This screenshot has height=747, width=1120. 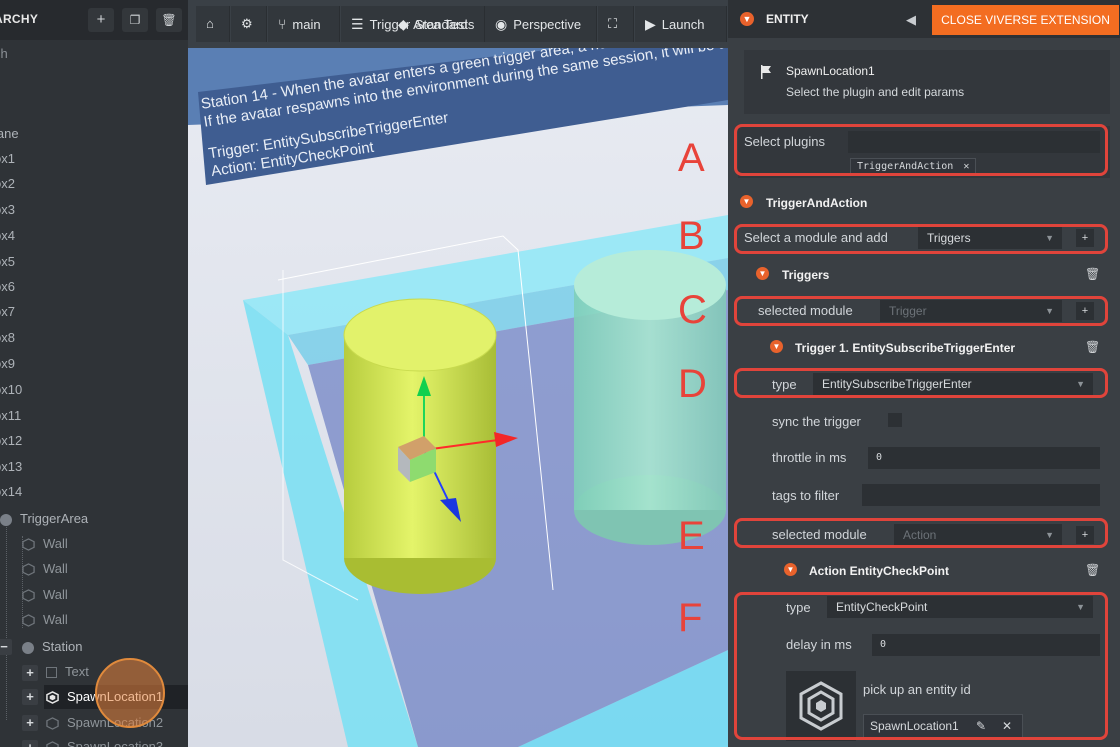 What do you see at coordinates (7, 210) in the screenshot?
I see `tree-item: ox3` at bounding box center [7, 210].